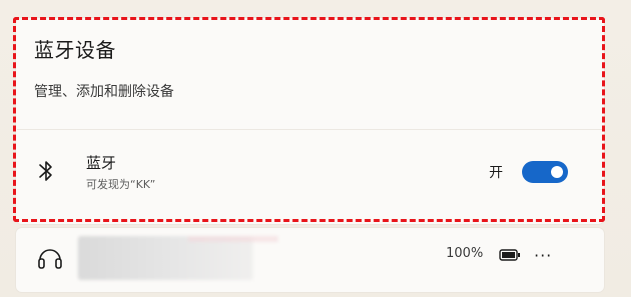  Describe the element at coordinates (104, 92) in the screenshot. I see `section-subtitle: 管理、添加和删除设备` at that location.